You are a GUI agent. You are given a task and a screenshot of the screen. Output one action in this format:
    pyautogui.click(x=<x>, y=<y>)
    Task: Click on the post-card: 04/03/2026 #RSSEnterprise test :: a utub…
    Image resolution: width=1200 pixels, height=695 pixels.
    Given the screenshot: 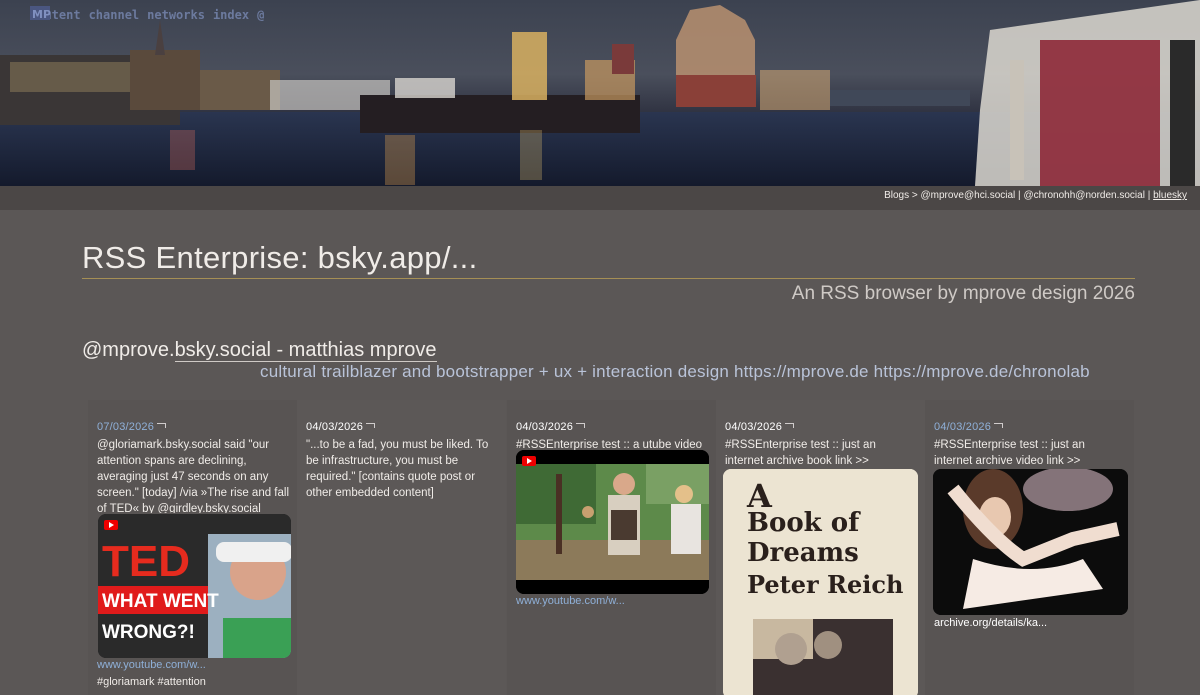 What is the action you would take?
    pyautogui.click(x=611, y=547)
    